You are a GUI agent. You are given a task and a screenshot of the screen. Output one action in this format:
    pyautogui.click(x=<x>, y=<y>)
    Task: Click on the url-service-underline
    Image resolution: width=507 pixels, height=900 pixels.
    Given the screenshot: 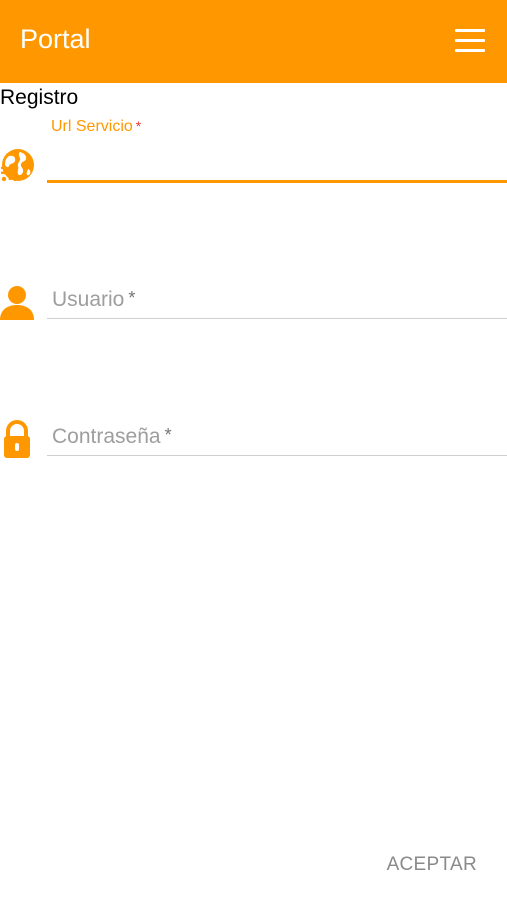 What is the action you would take?
    pyautogui.click(x=277, y=181)
    